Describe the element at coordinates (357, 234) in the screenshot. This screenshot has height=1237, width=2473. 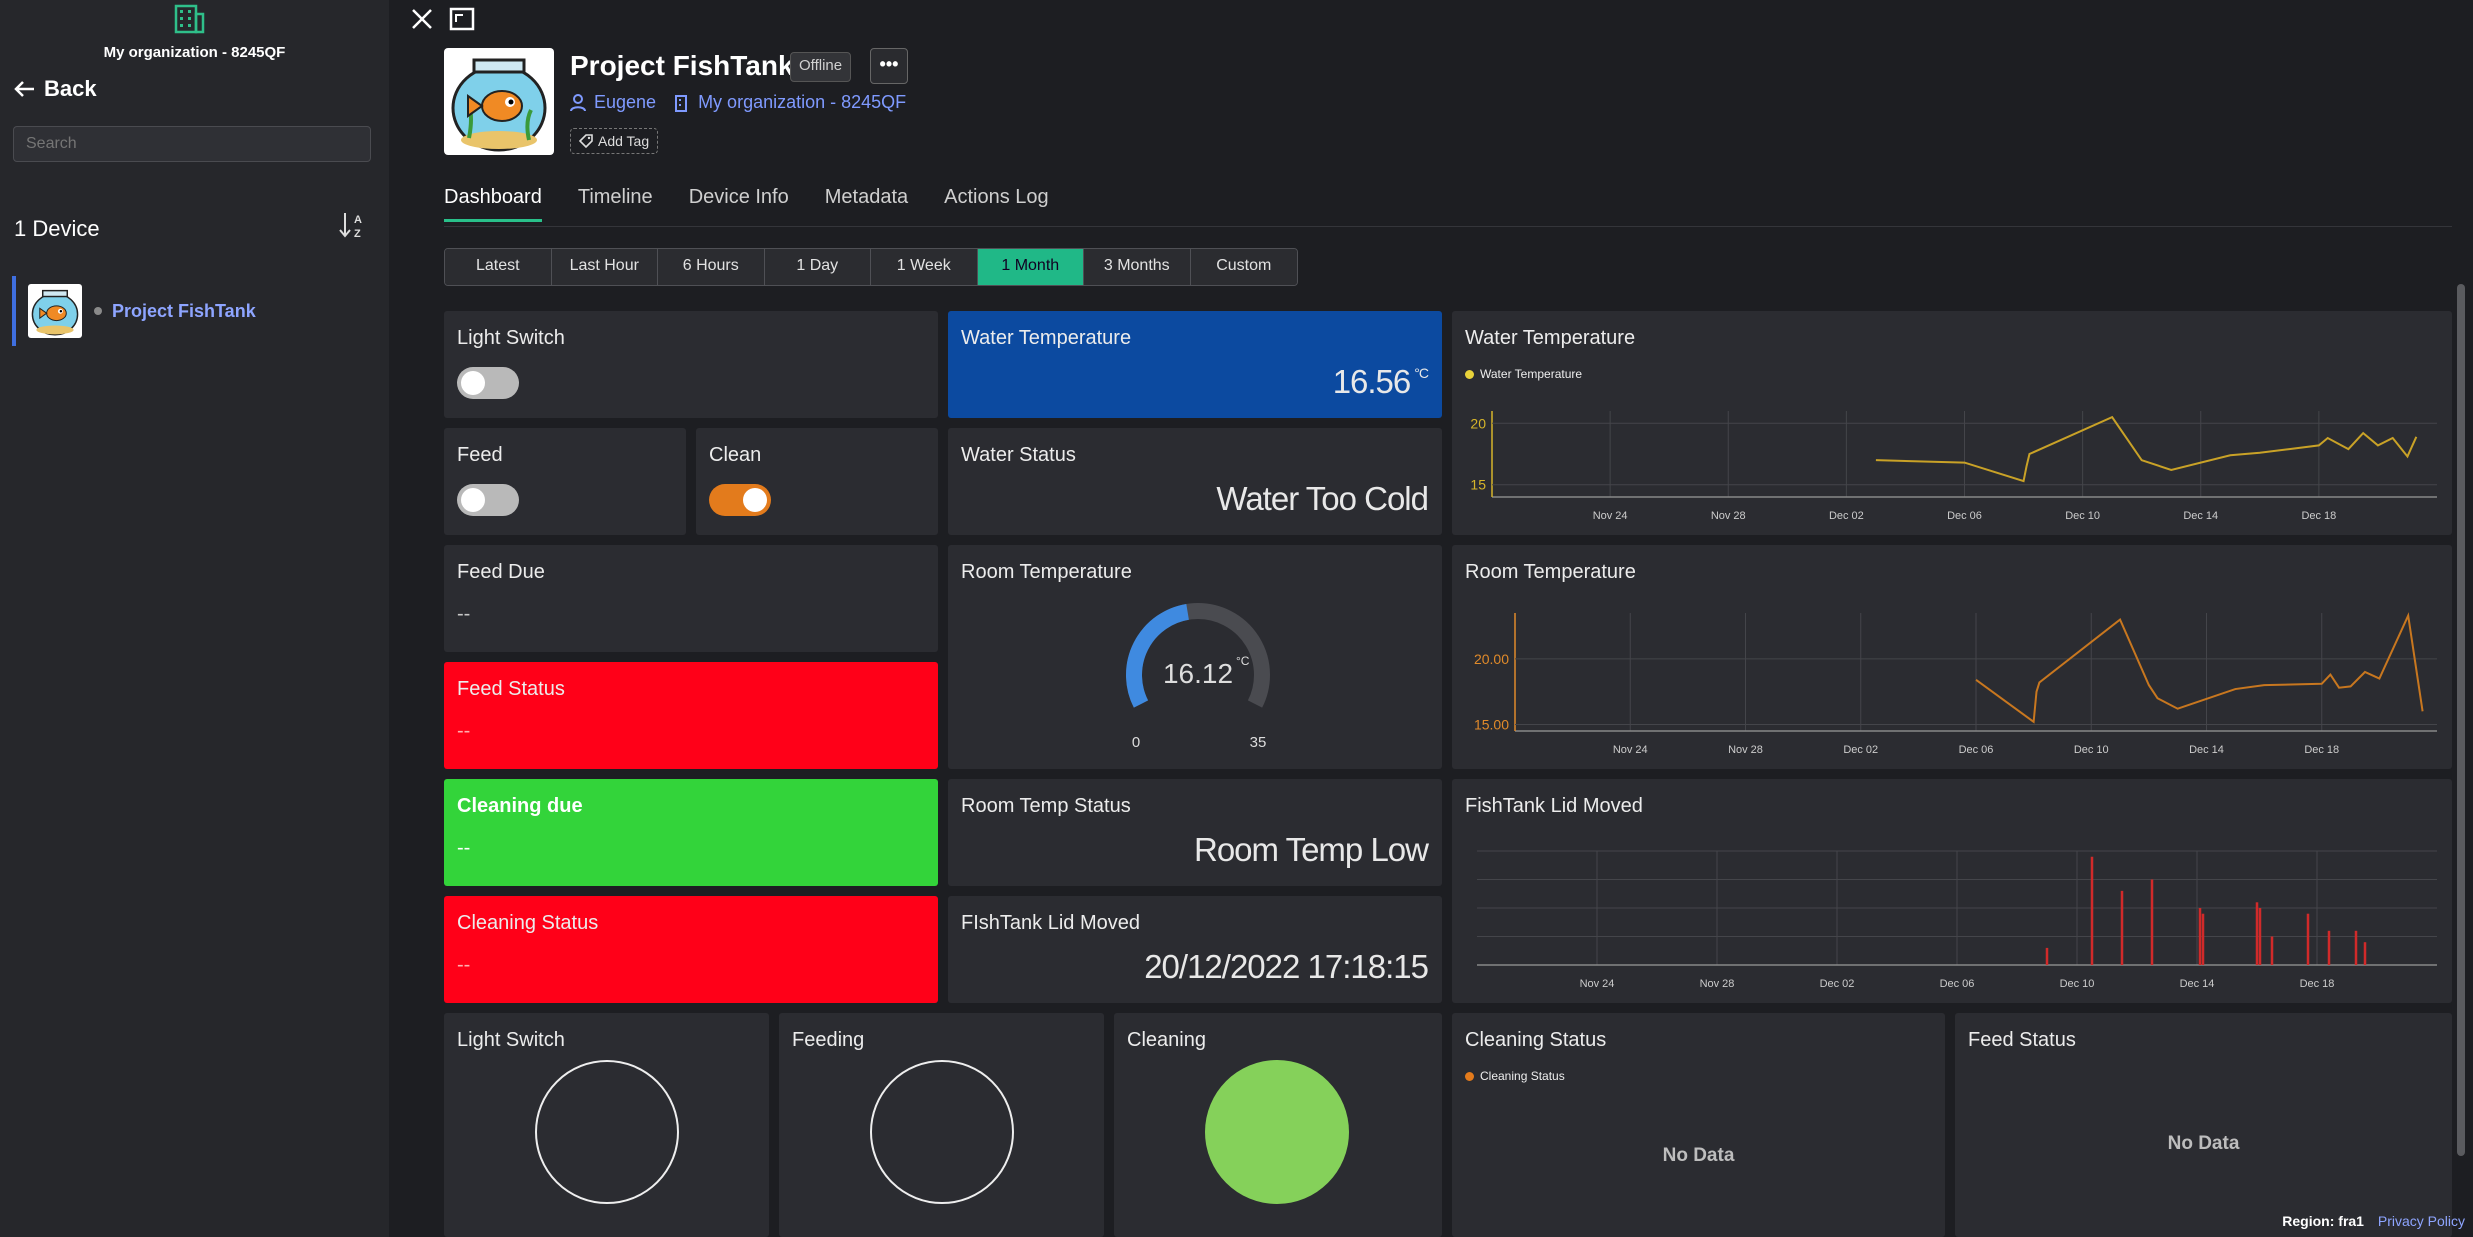
I see `svg-text: Z` at that location.